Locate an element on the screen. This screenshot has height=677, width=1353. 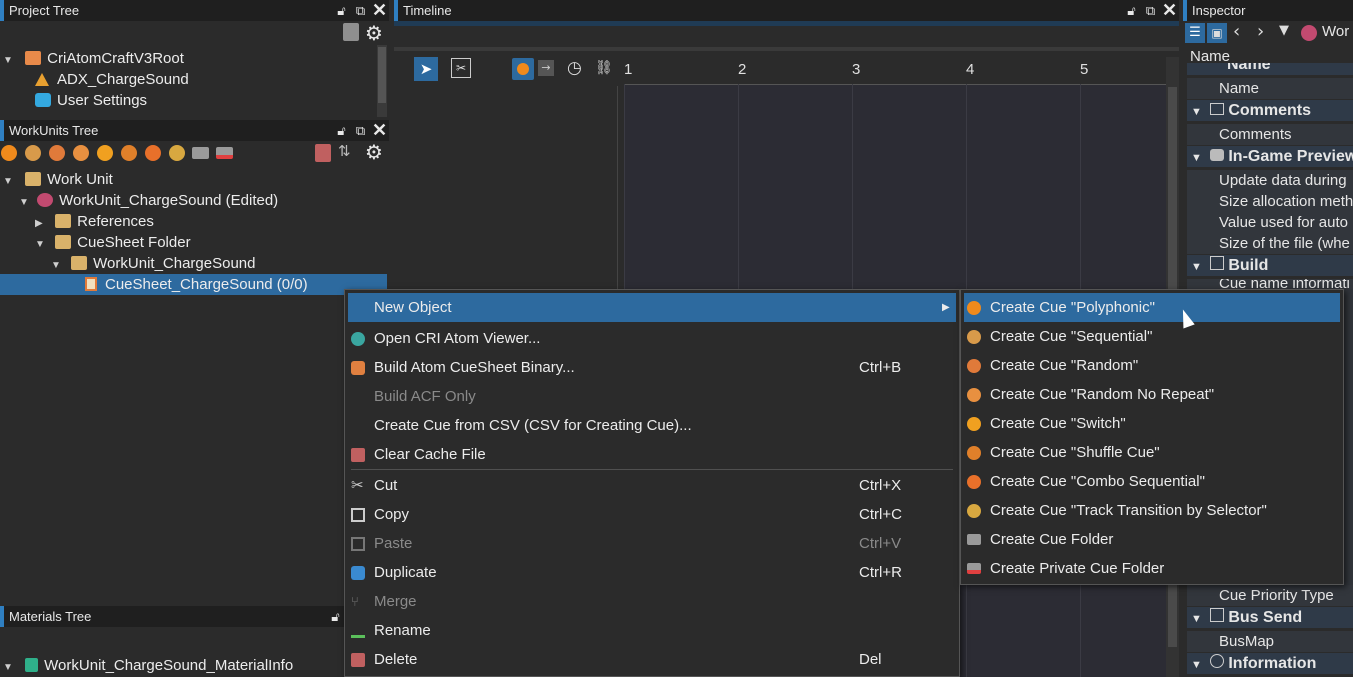
tree-item-workunit-folder: ▼ WorkUnit_ChargeSound is located at coordinates (153, 263).